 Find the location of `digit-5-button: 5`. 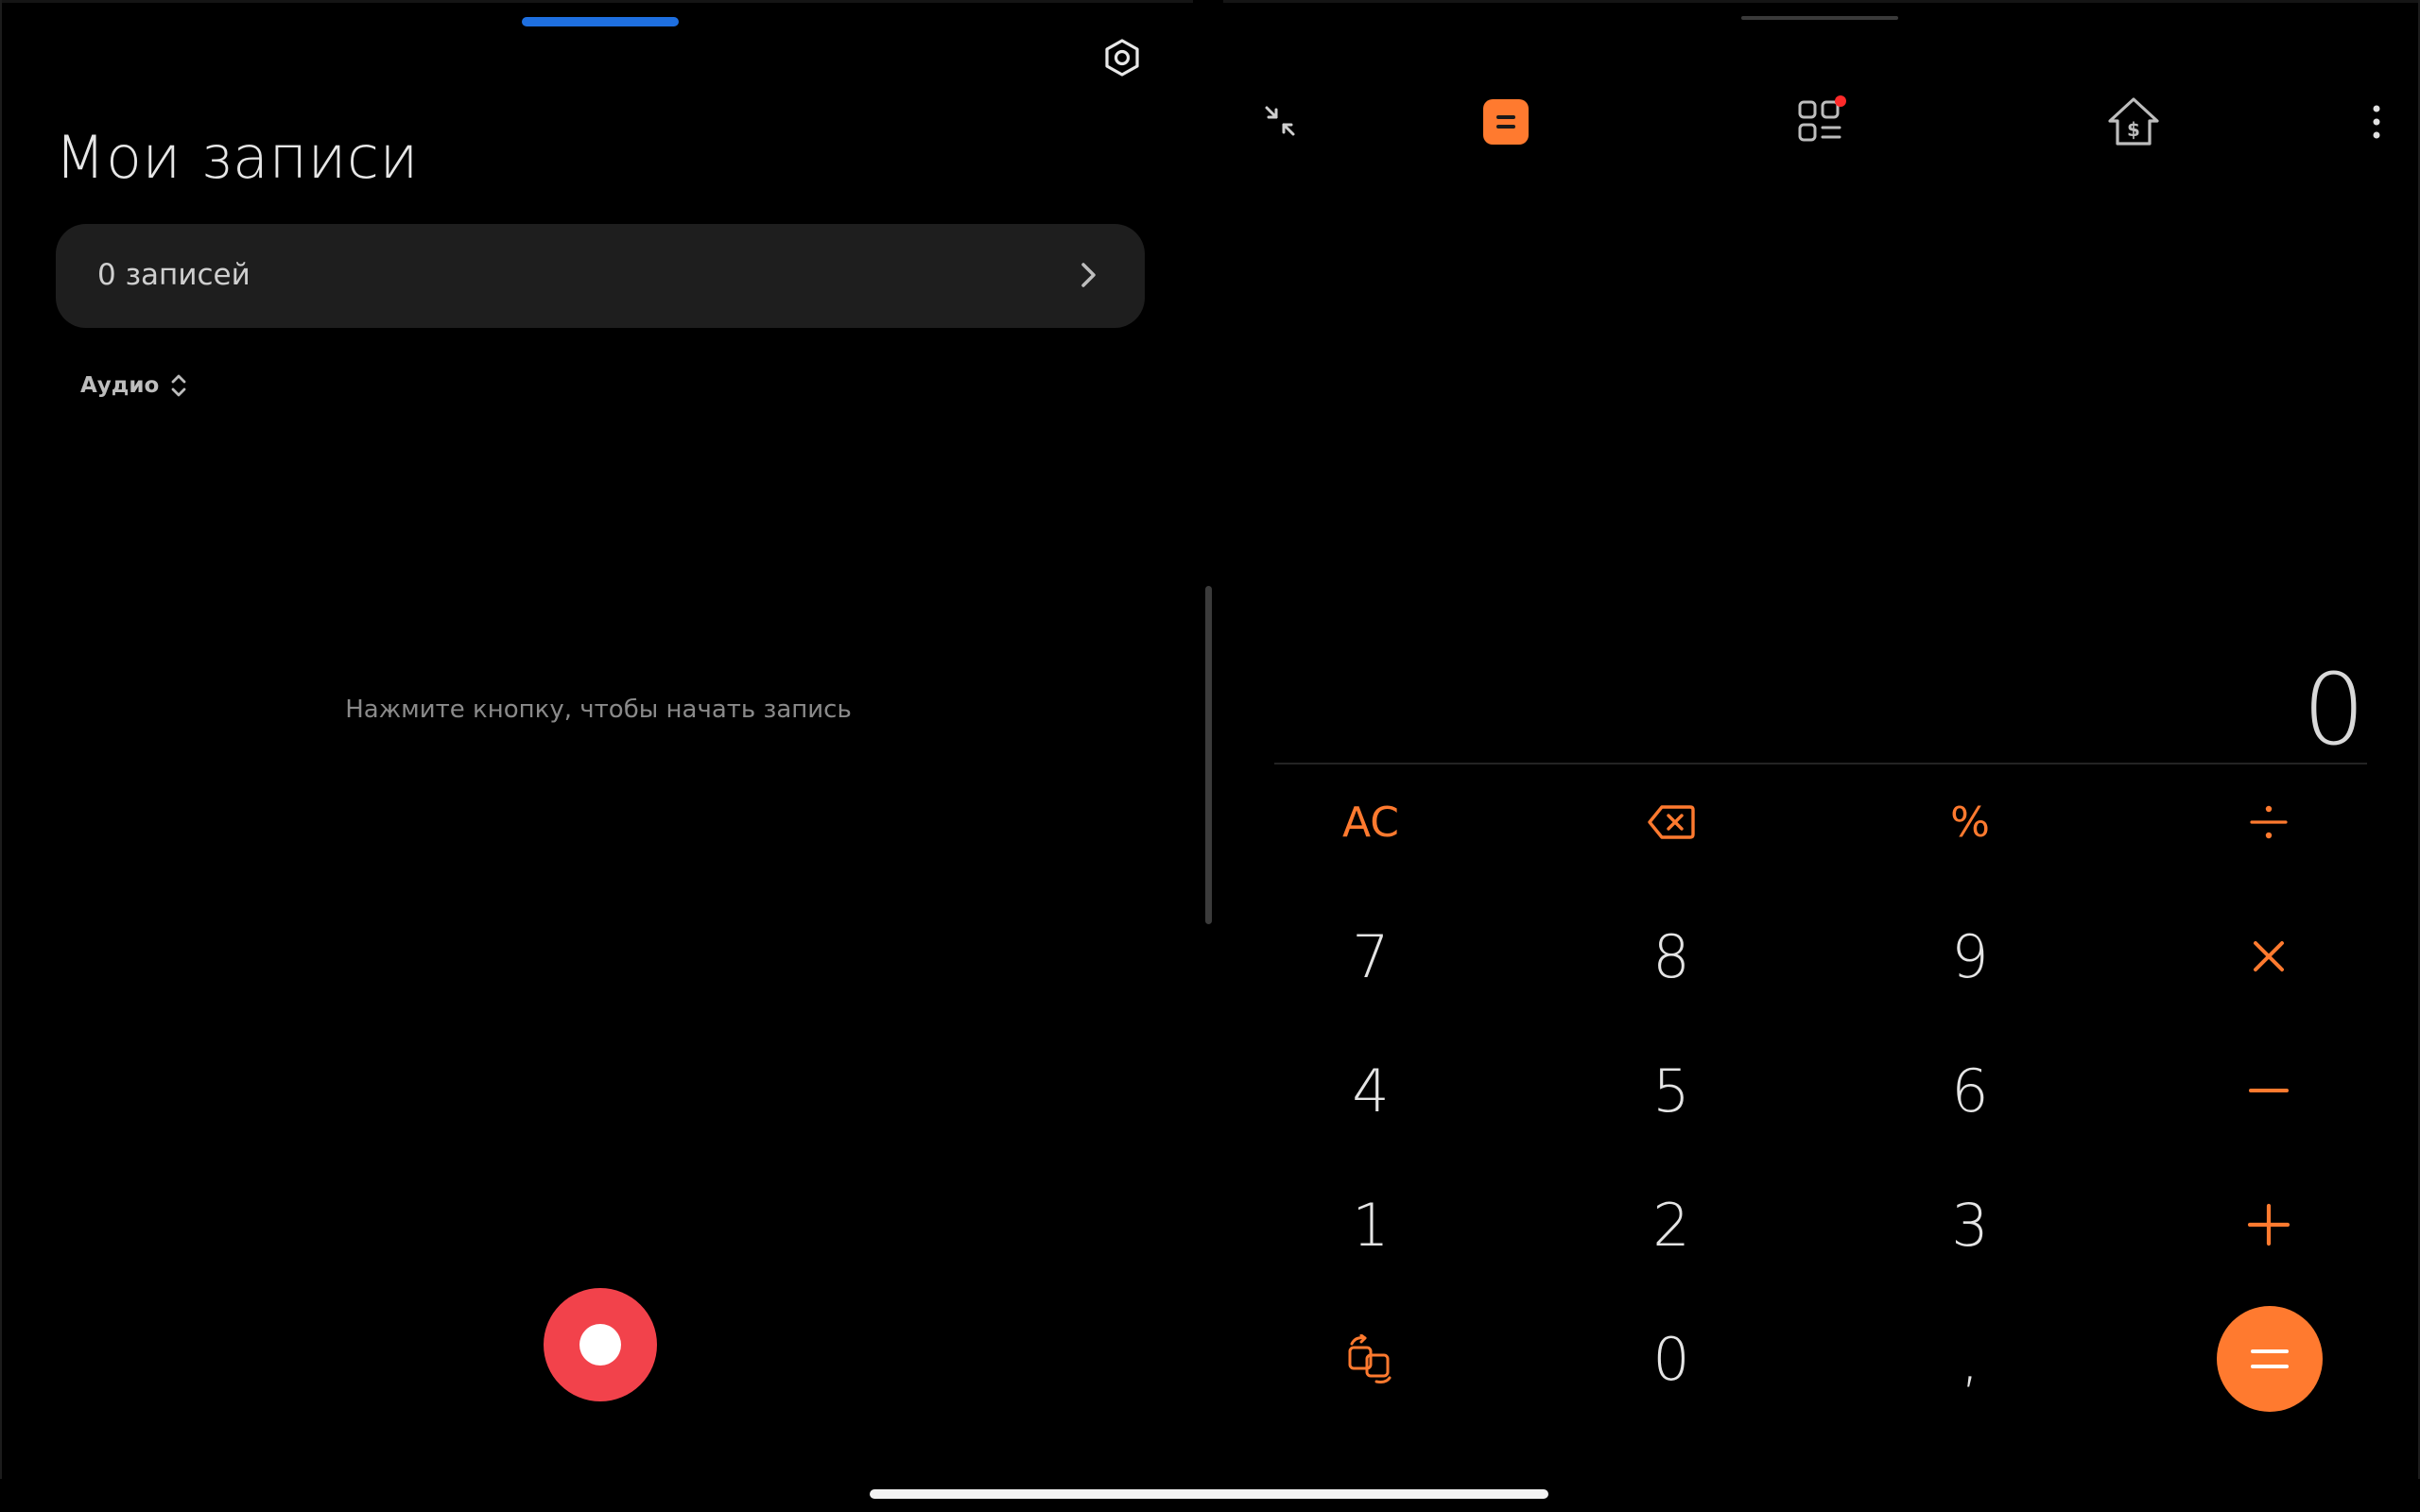

digit-5-button: 5 is located at coordinates (1671, 1091).